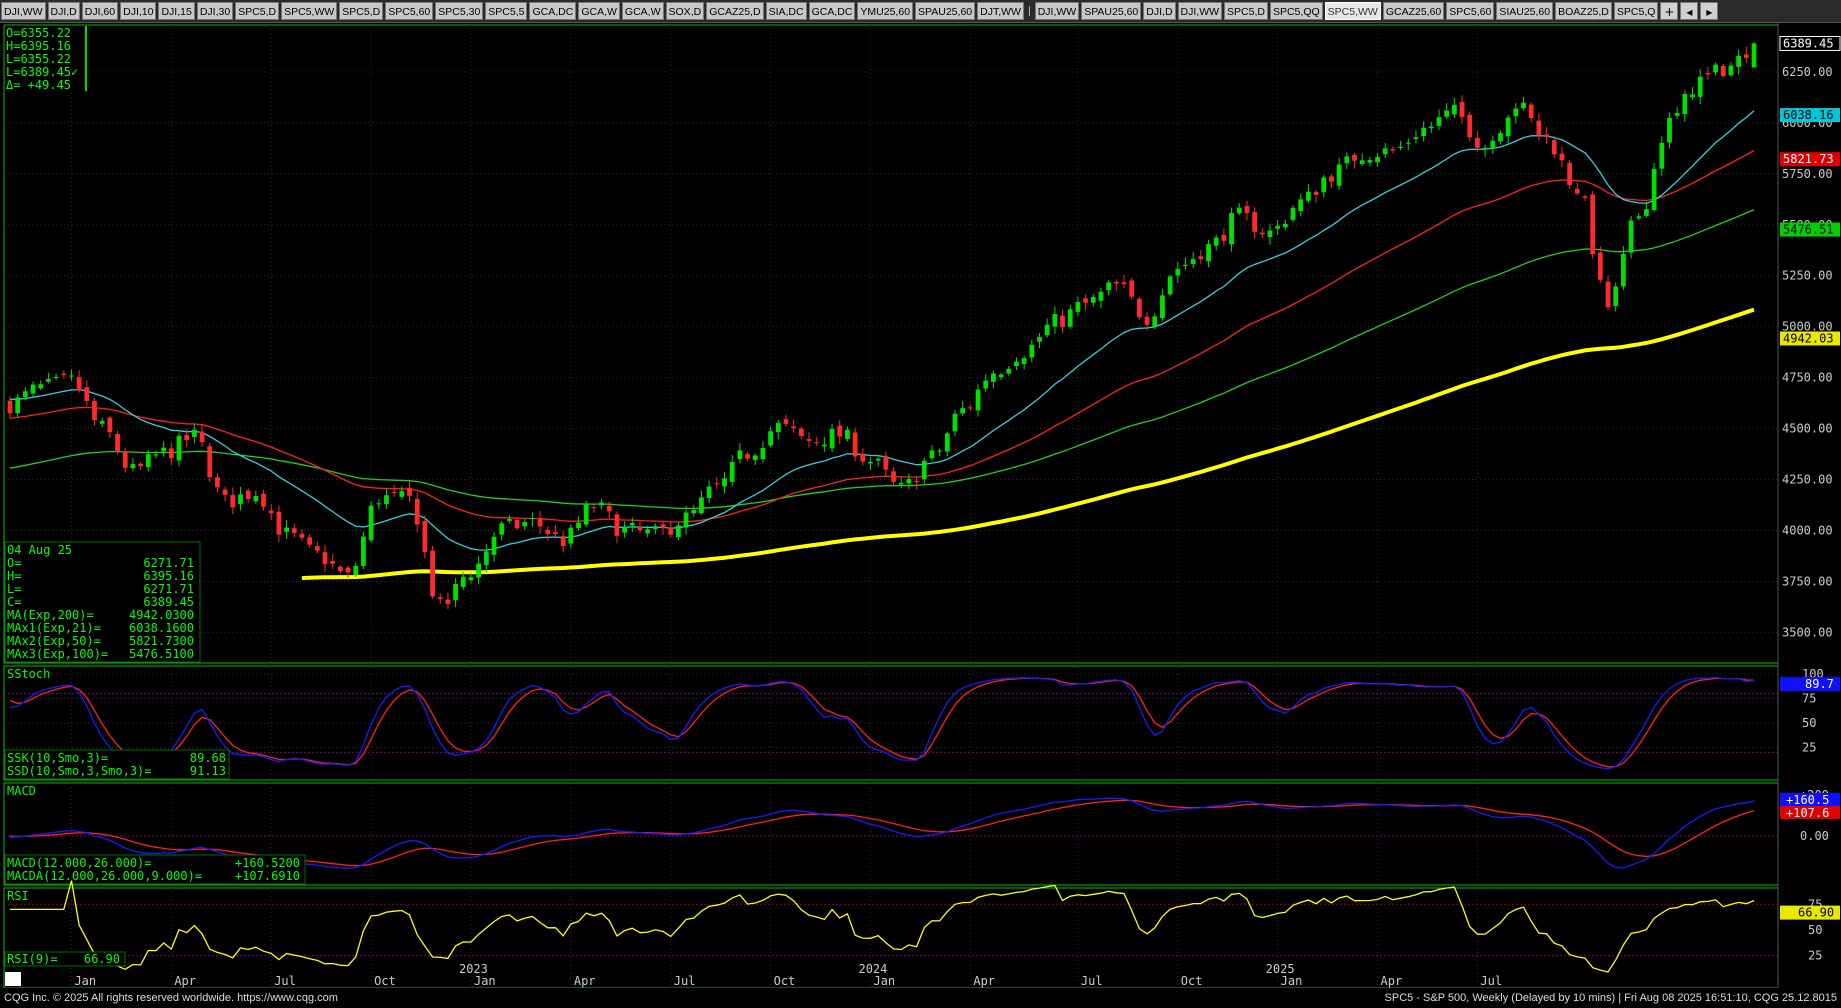 This screenshot has width=1841, height=1008. What do you see at coordinates (1809, 699) in the screenshot?
I see `stoch-axis-tick: 75` at bounding box center [1809, 699].